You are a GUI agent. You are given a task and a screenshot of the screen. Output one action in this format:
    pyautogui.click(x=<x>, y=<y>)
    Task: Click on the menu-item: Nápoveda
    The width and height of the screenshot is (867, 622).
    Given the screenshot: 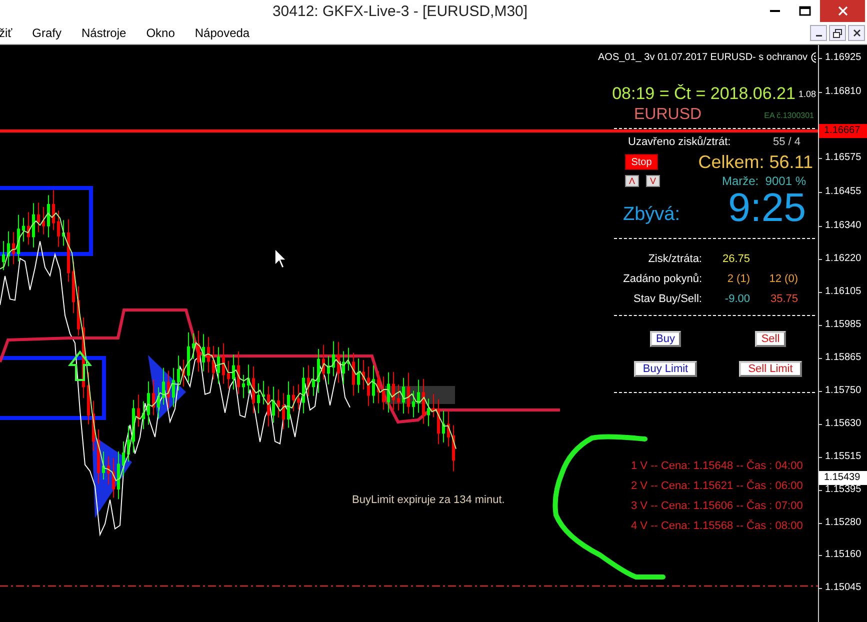 What is the action you would take?
    pyautogui.click(x=222, y=33)
    